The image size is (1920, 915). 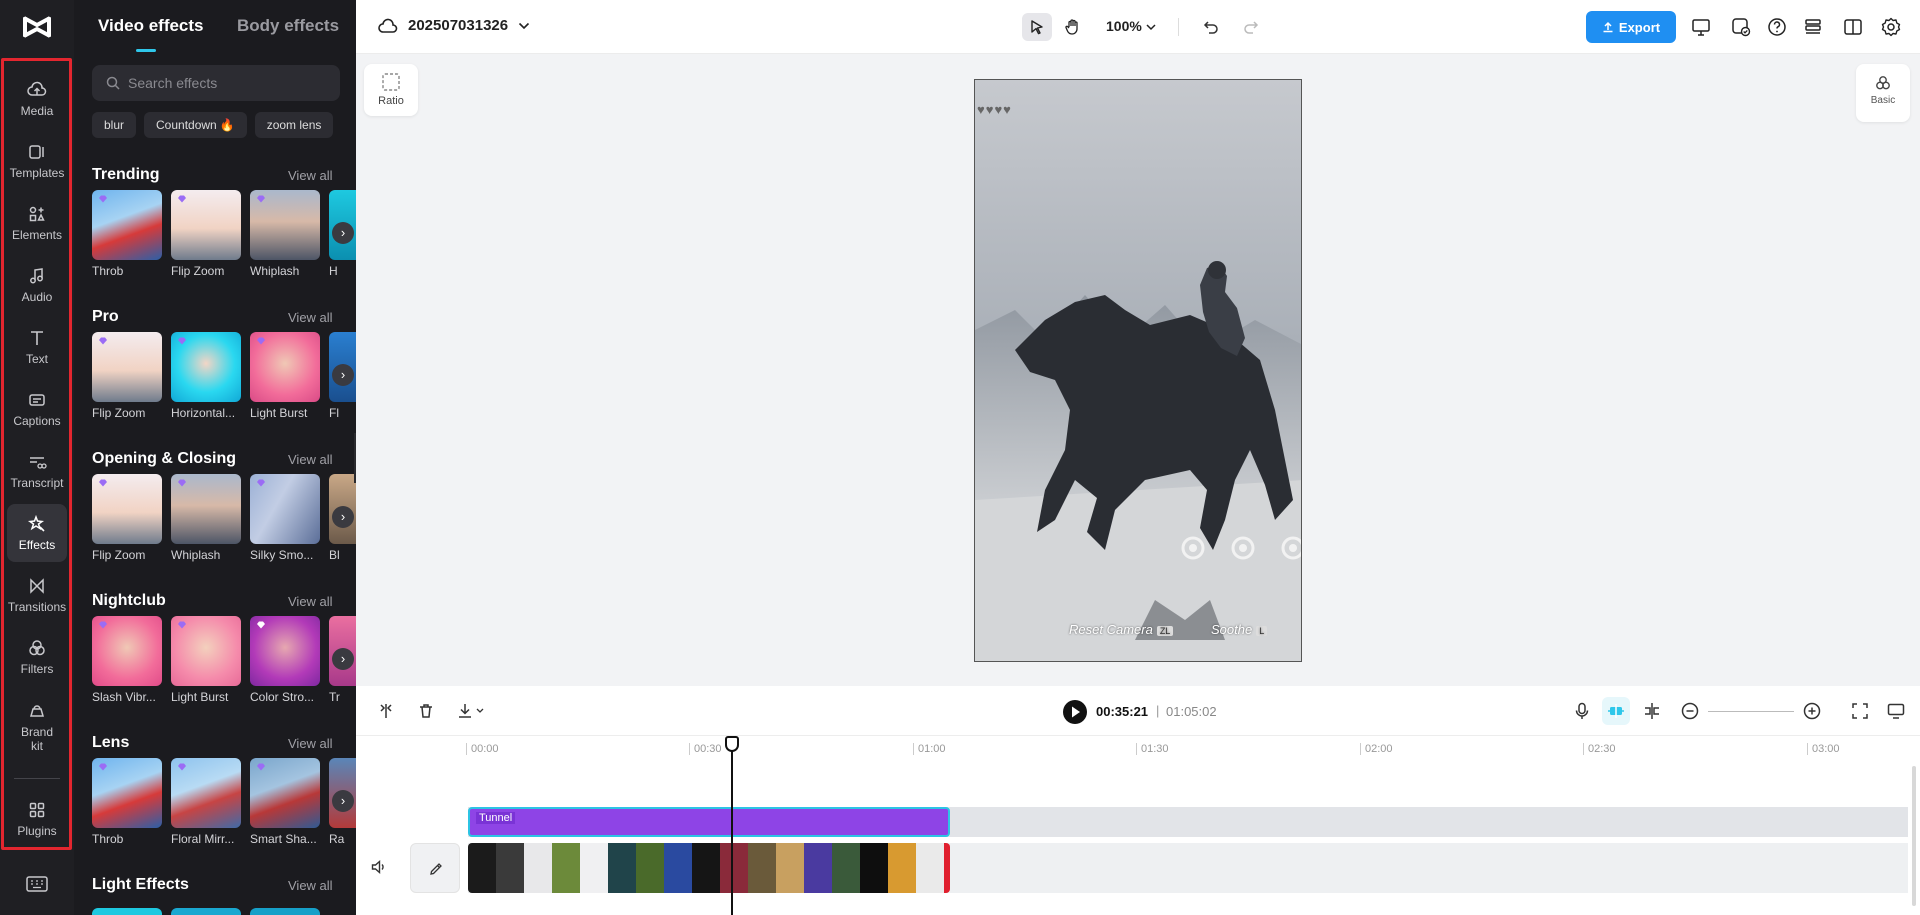 I want to click on select-tool-button, so click(x=1037, y=27).